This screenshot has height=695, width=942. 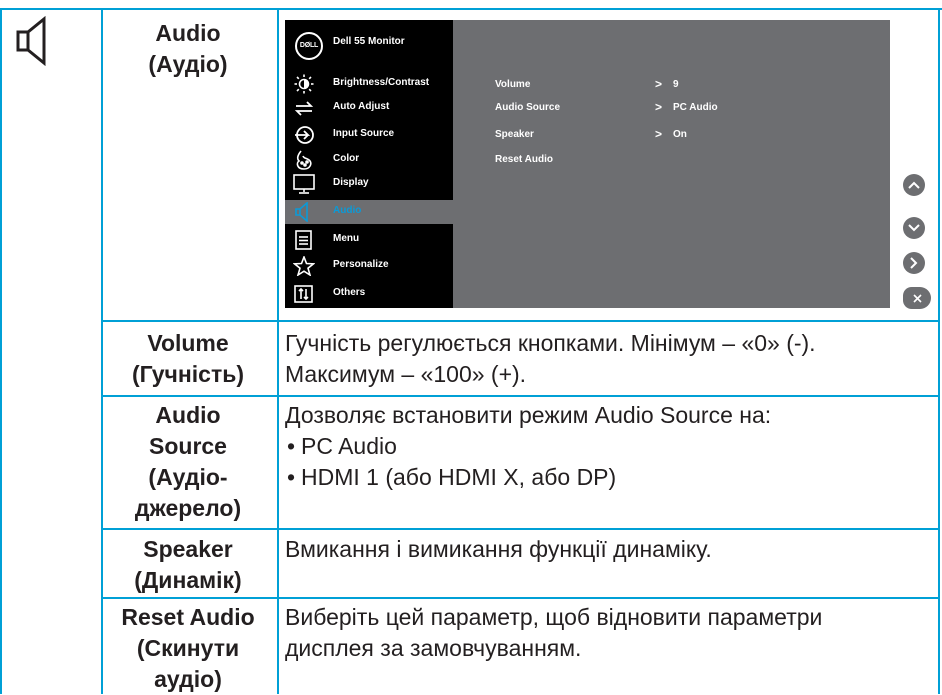 What do you see at coordinates (433, 648) in the screenshot?
I see `desc-line: дисплея за замовчуванням.` at bounding box center [433, 648].